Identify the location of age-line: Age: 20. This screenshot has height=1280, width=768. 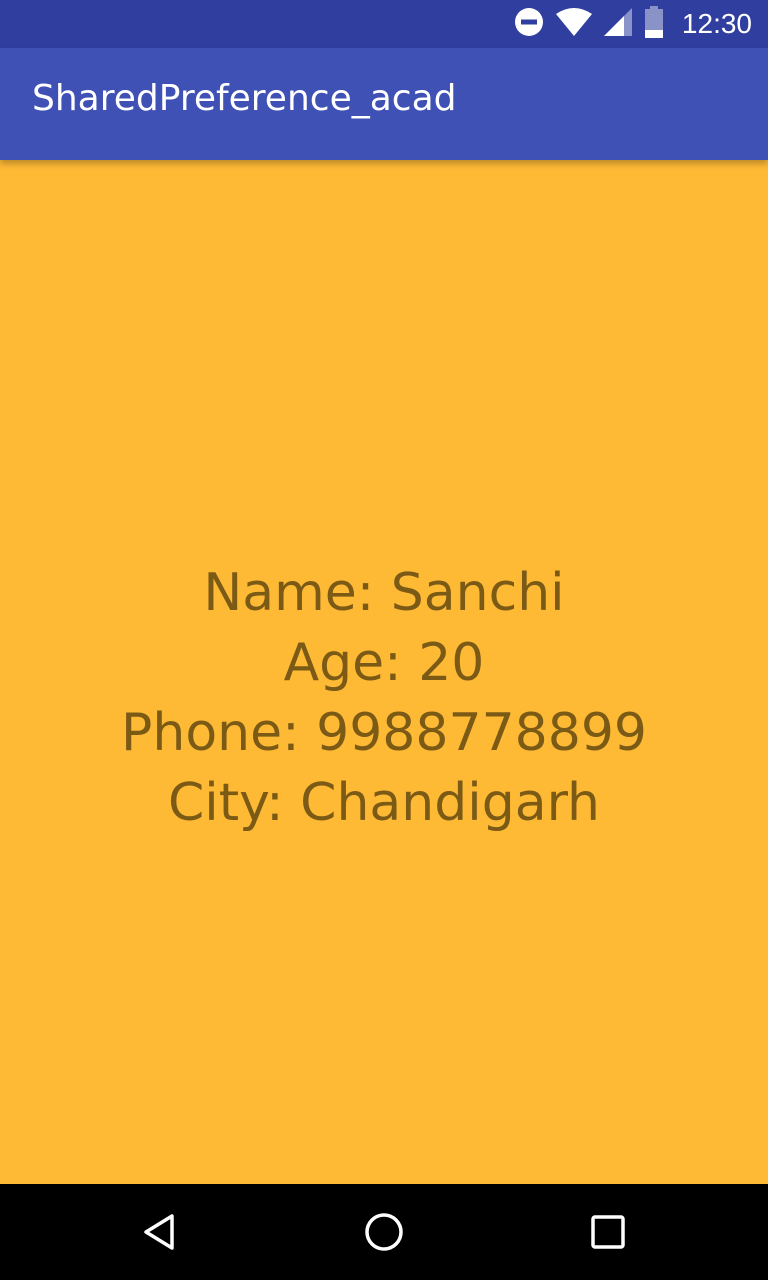
(384, 663).